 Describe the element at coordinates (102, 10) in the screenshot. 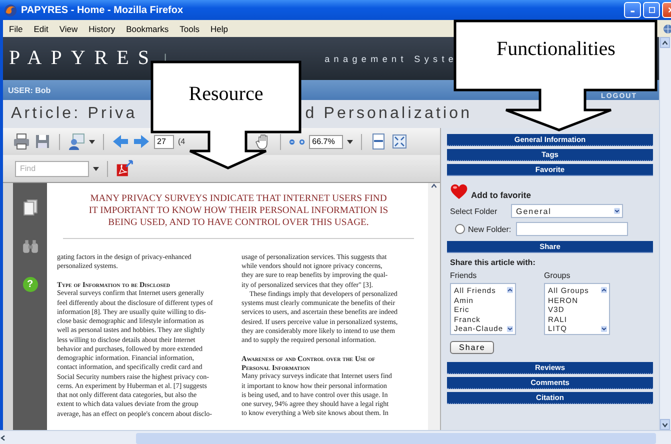

I see `window-title: PAPYRES - Home - Mozilla Firefox` at that location.